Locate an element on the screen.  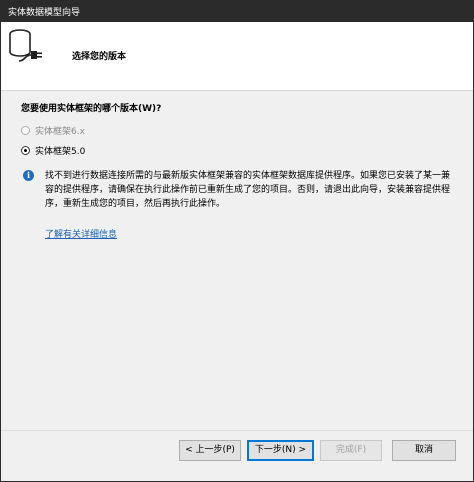
radio-label-ef6: 实体框架6.x is located at coordinates (60, 132).